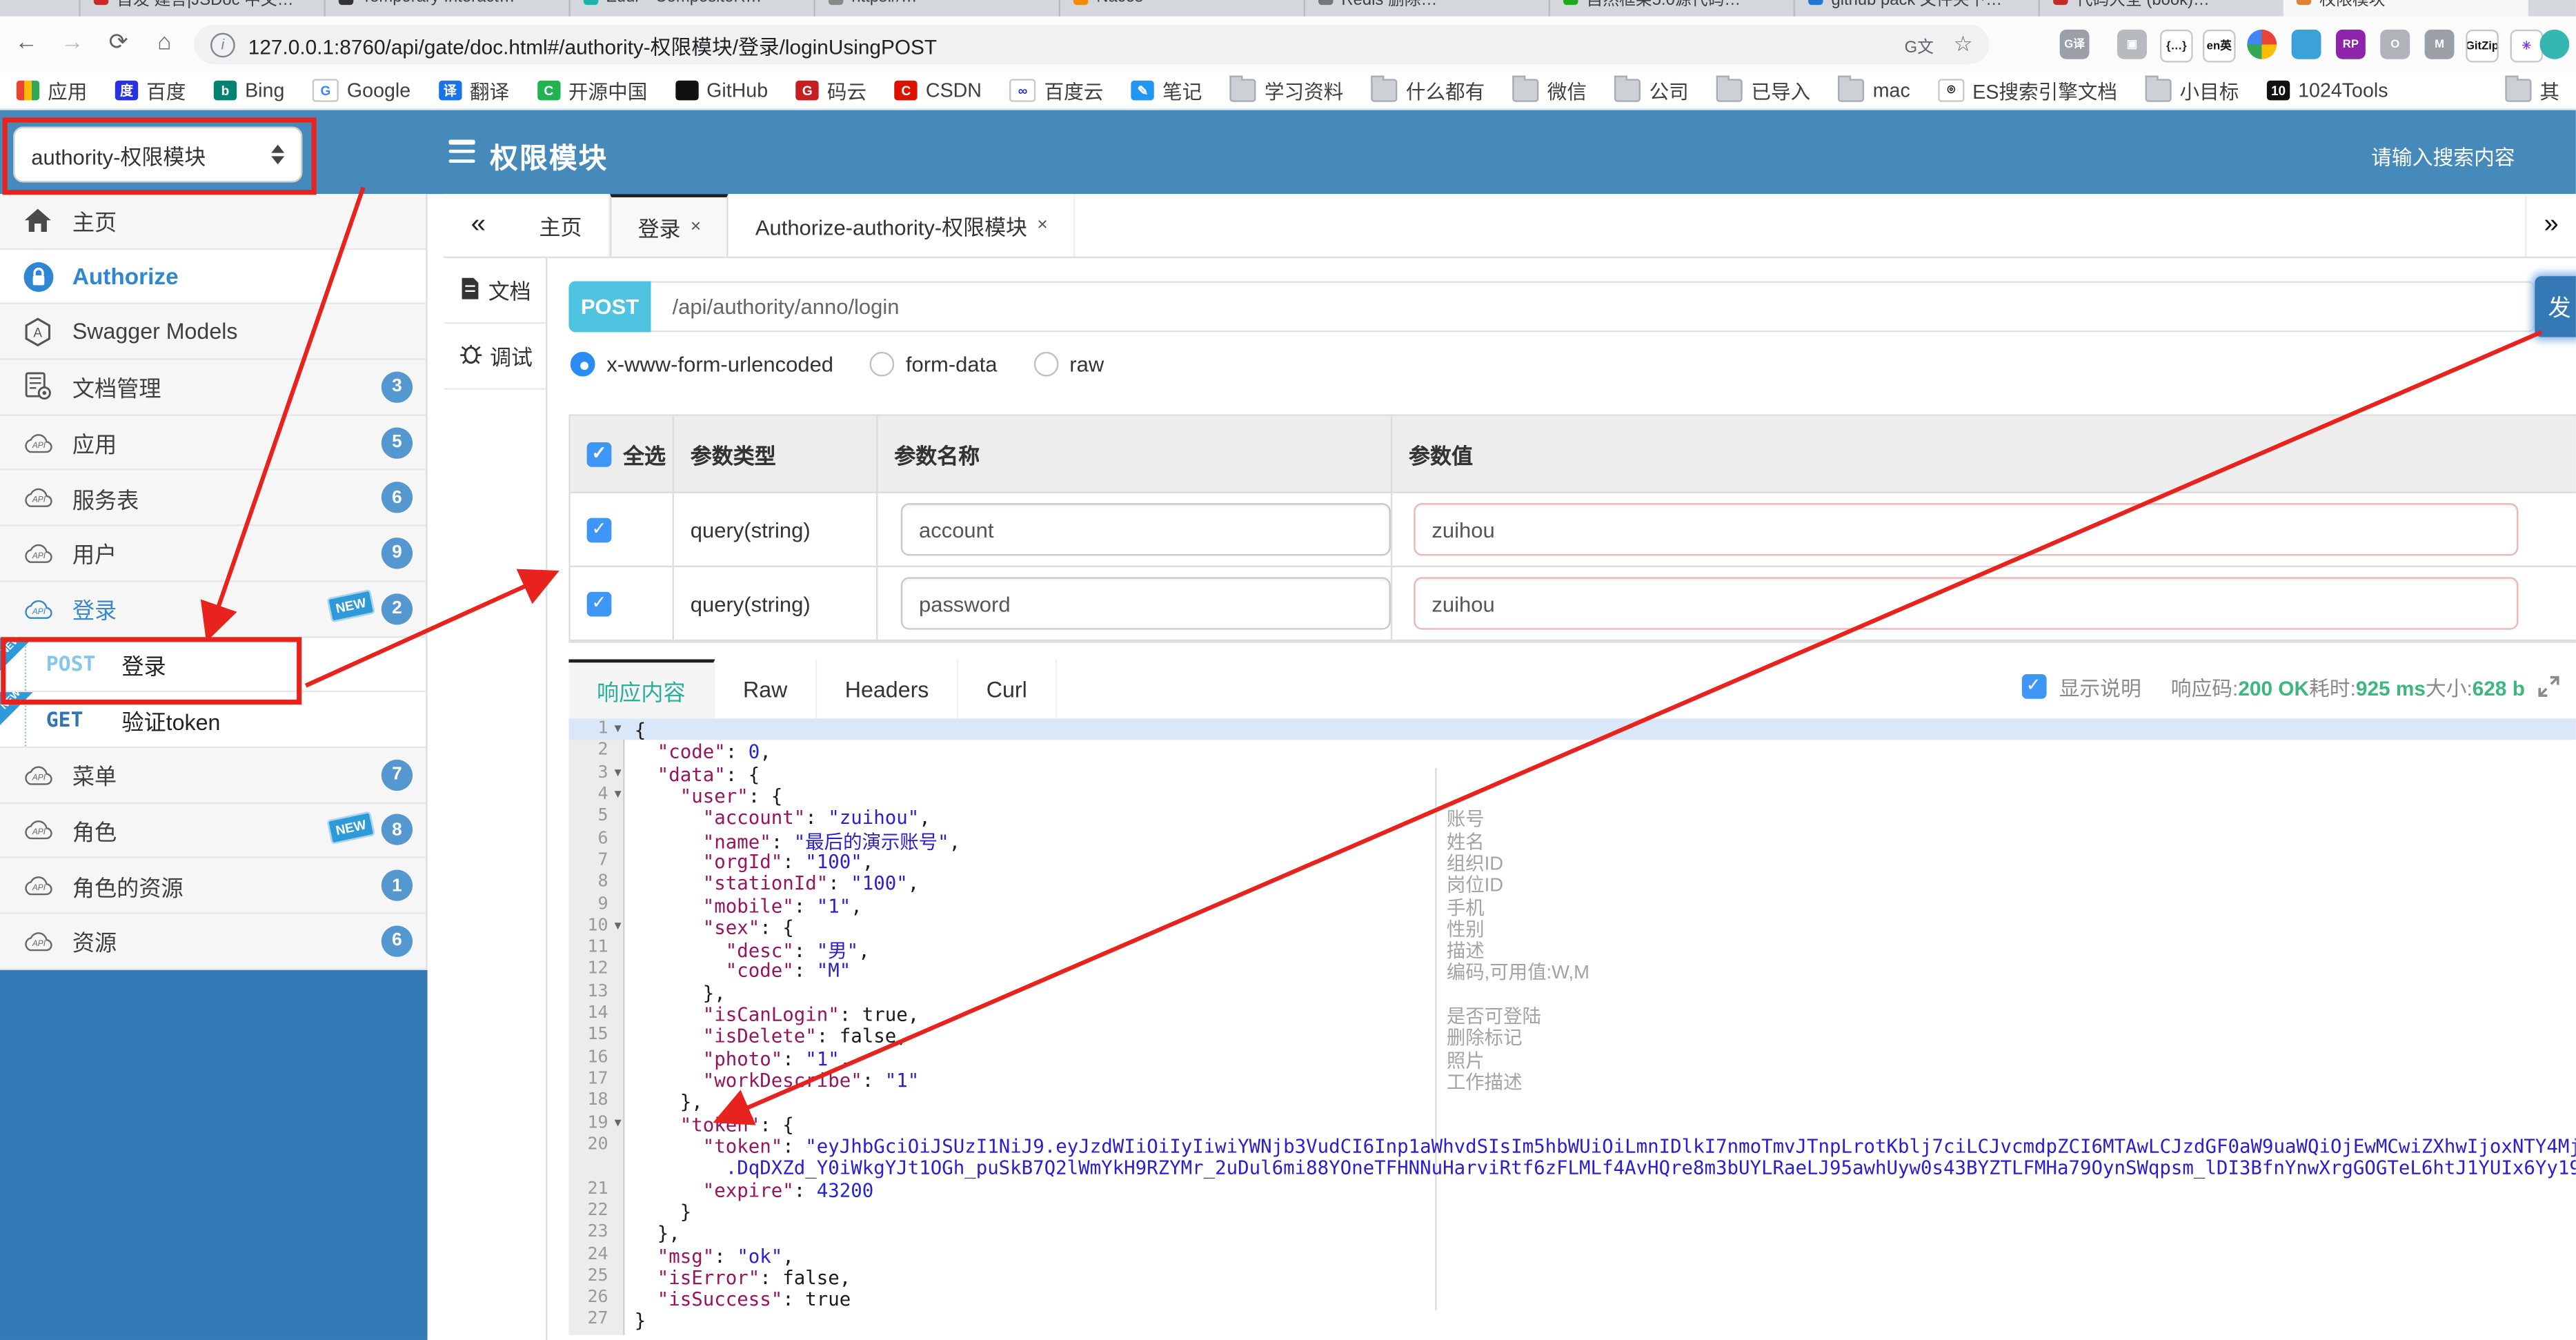  What do you see at coordinates (2160, 8) in the screenshot?
I see `browser-tab: 代码大全 (book)… ×` at bounding box center [2160, 8].